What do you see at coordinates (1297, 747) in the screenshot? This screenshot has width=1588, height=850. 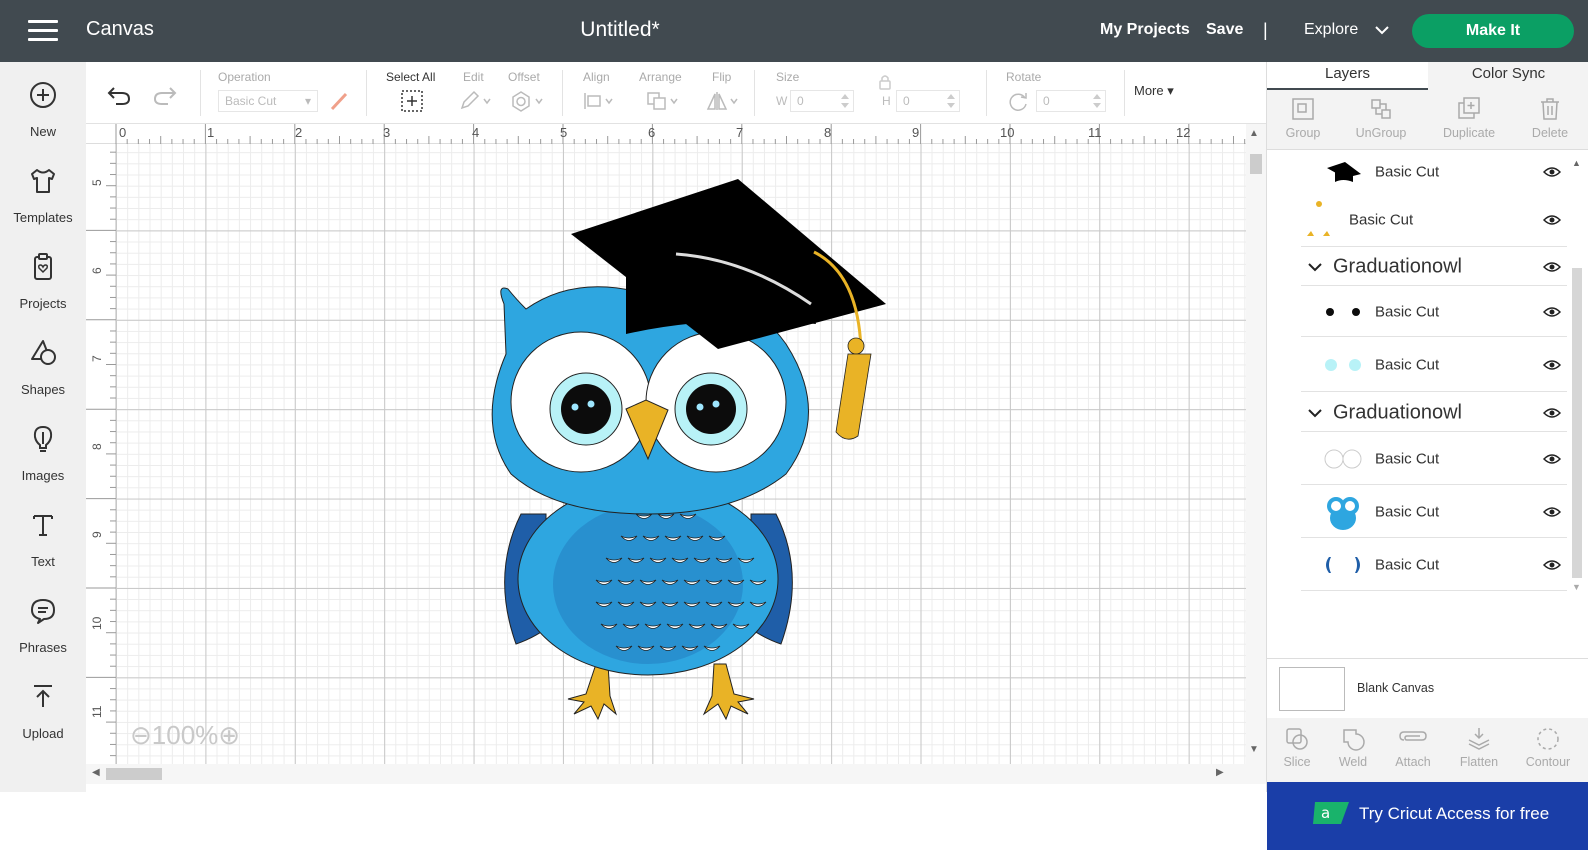 I see `slice-button: Slice` at bounding box center [1297, 747].